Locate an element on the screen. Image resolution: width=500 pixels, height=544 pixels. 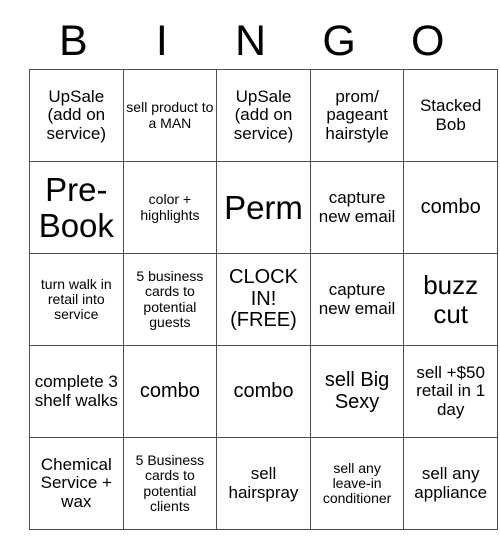
bingo-cell-label: Stacked Bob is located at coordinates (450, 115).